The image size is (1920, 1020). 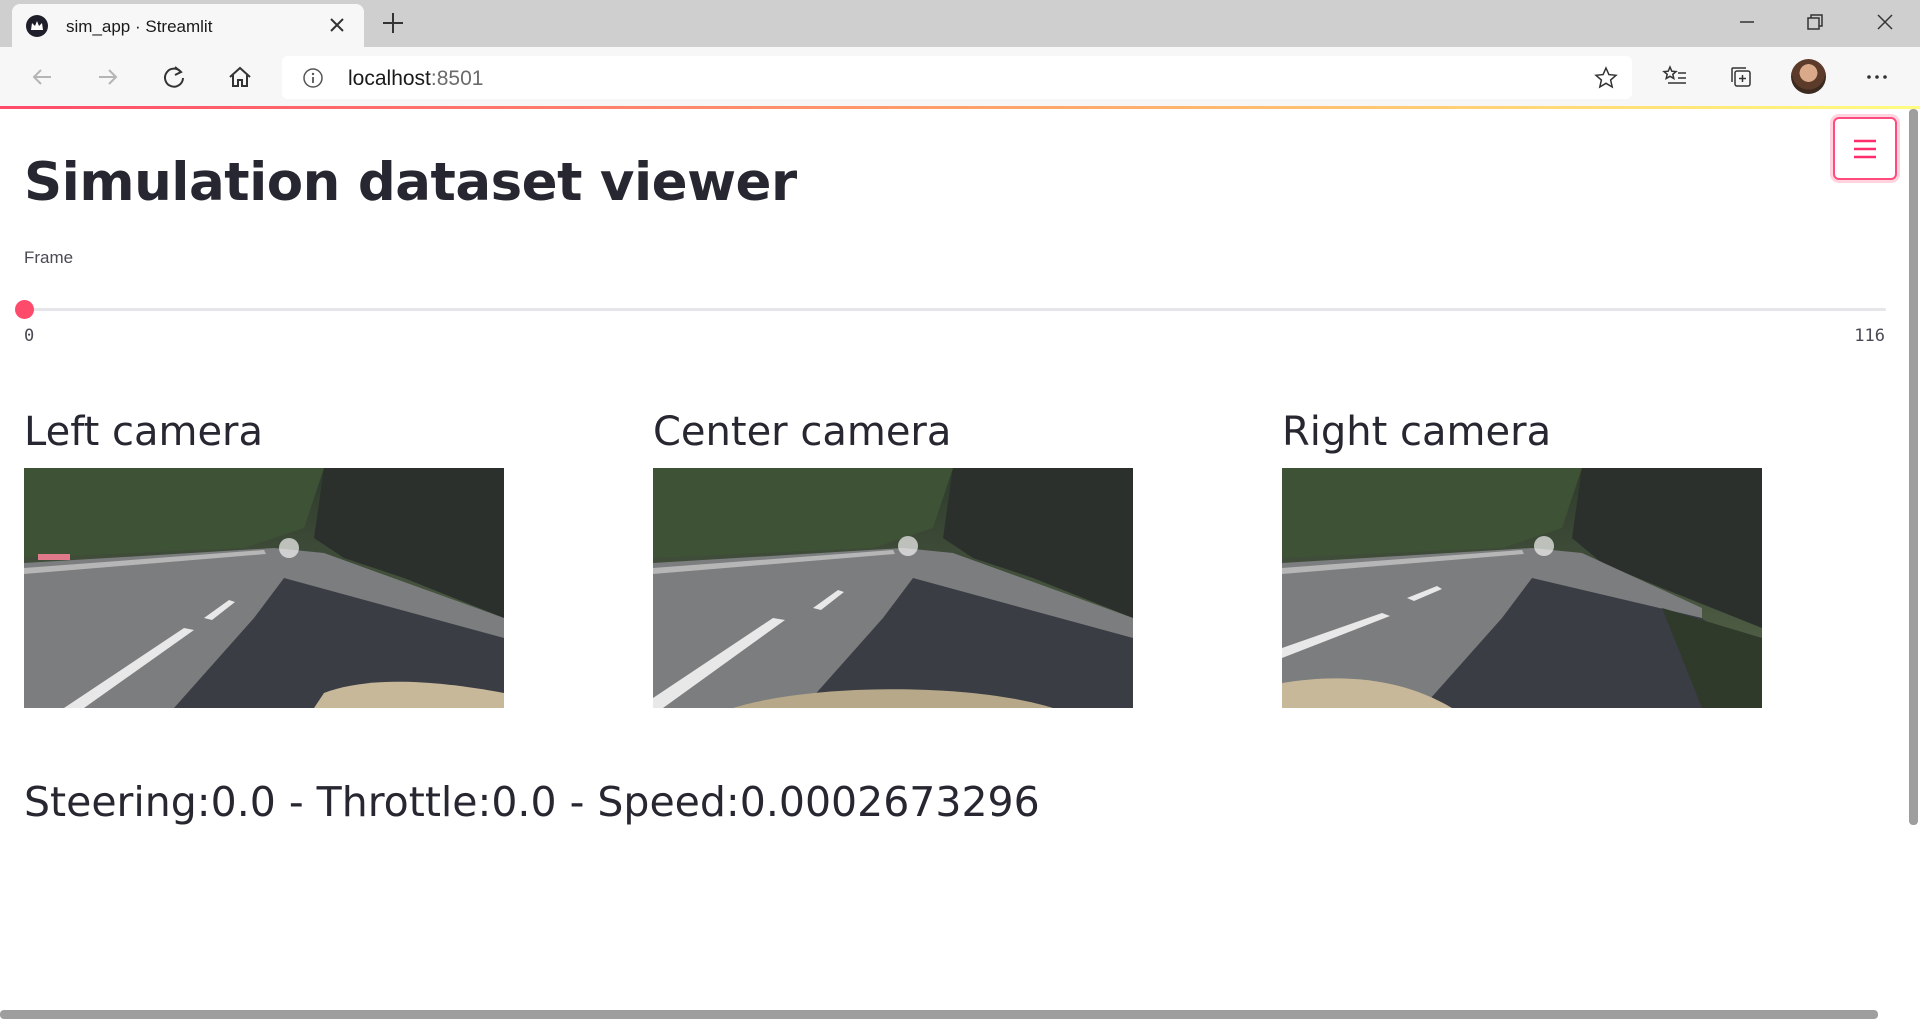 What do you see at coordinates (893, 588) in the screenshot?
I see `center-camera-image` at bounding box center [893, 588].